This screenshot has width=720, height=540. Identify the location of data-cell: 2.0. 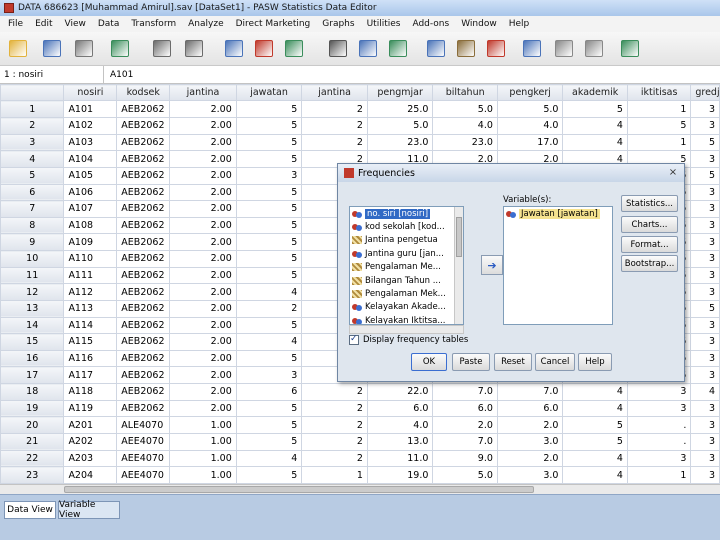
(530, 425).